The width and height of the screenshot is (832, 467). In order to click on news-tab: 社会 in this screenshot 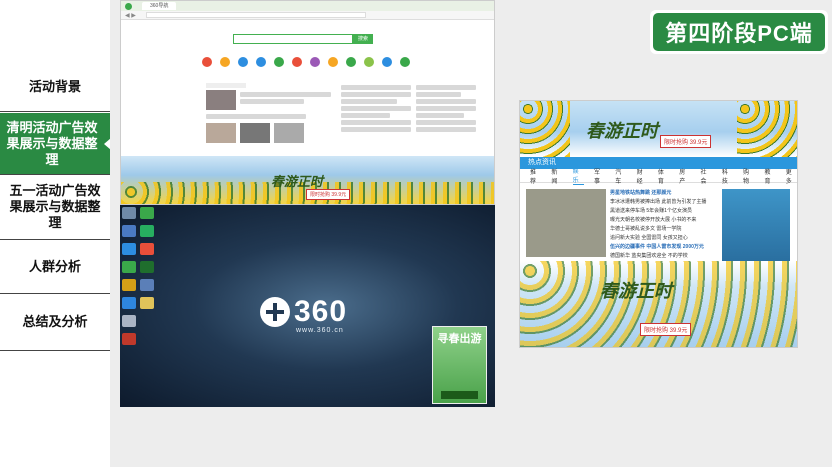, I will do `click(703, 177)`.